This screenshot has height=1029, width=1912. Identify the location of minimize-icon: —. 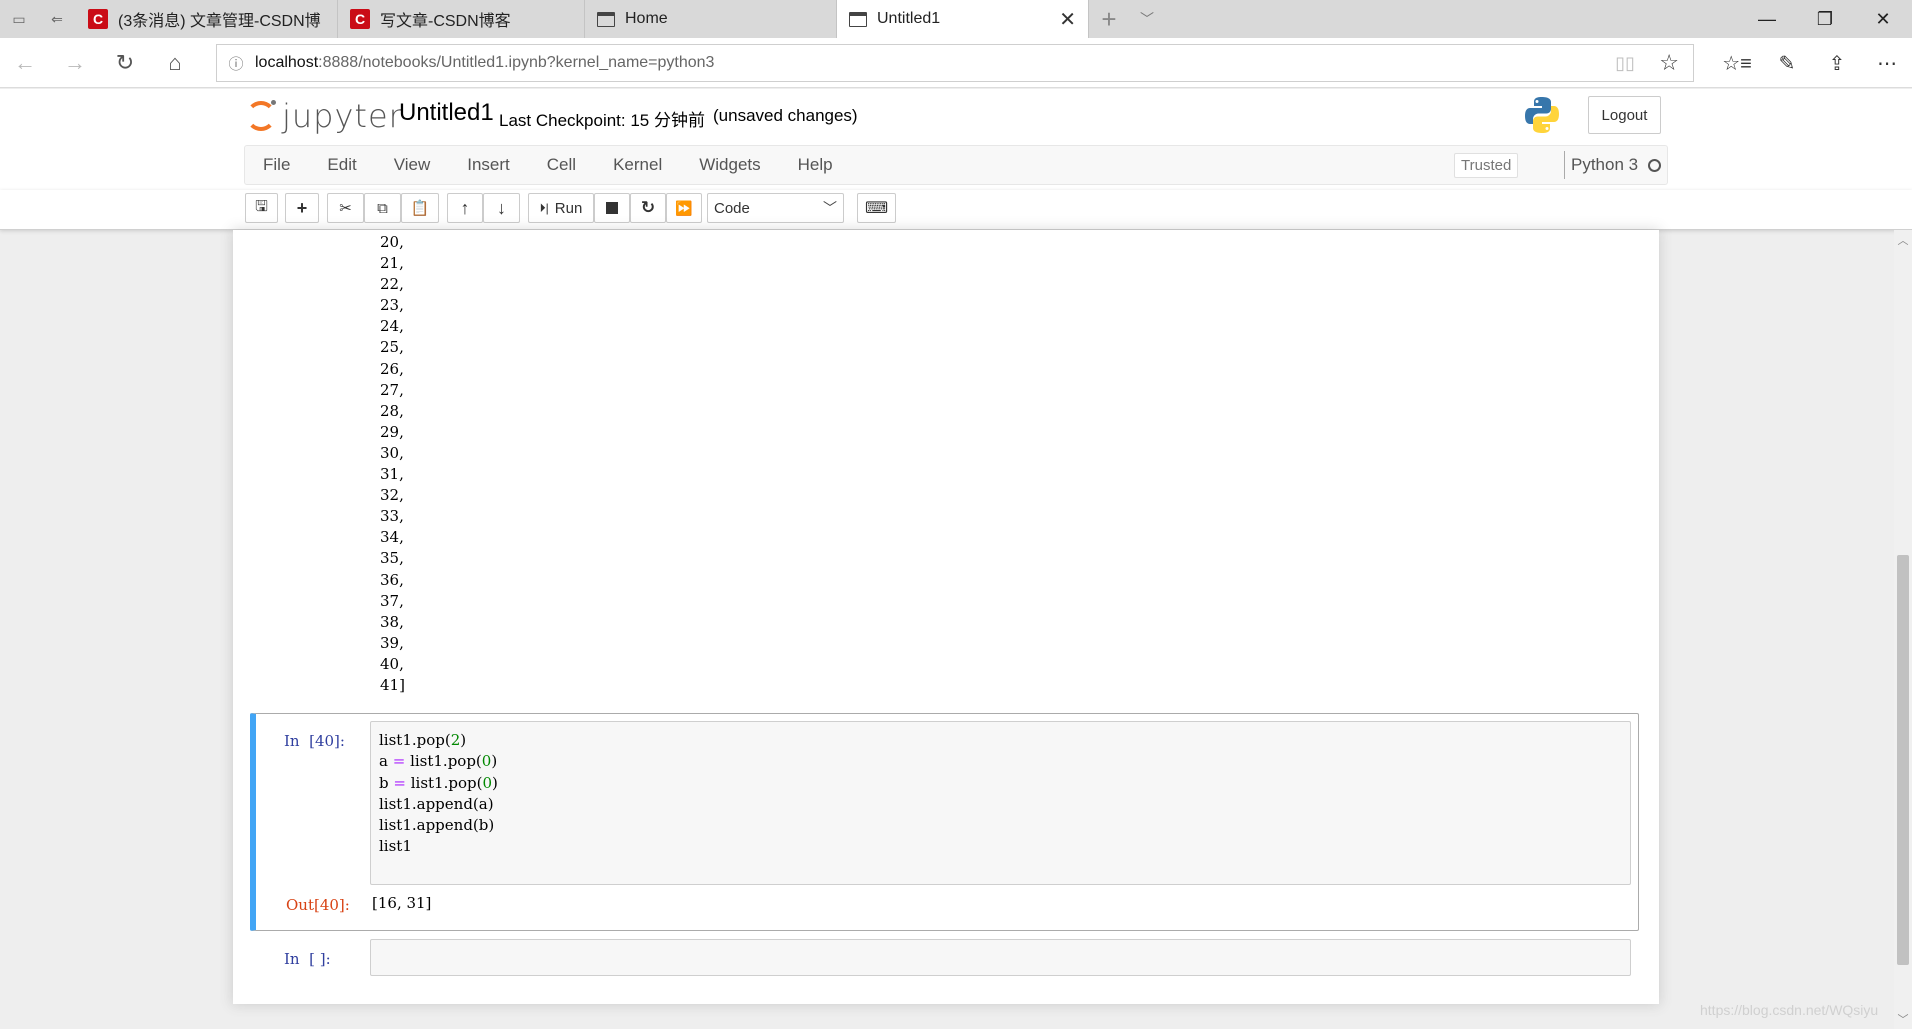
(1767, 19).